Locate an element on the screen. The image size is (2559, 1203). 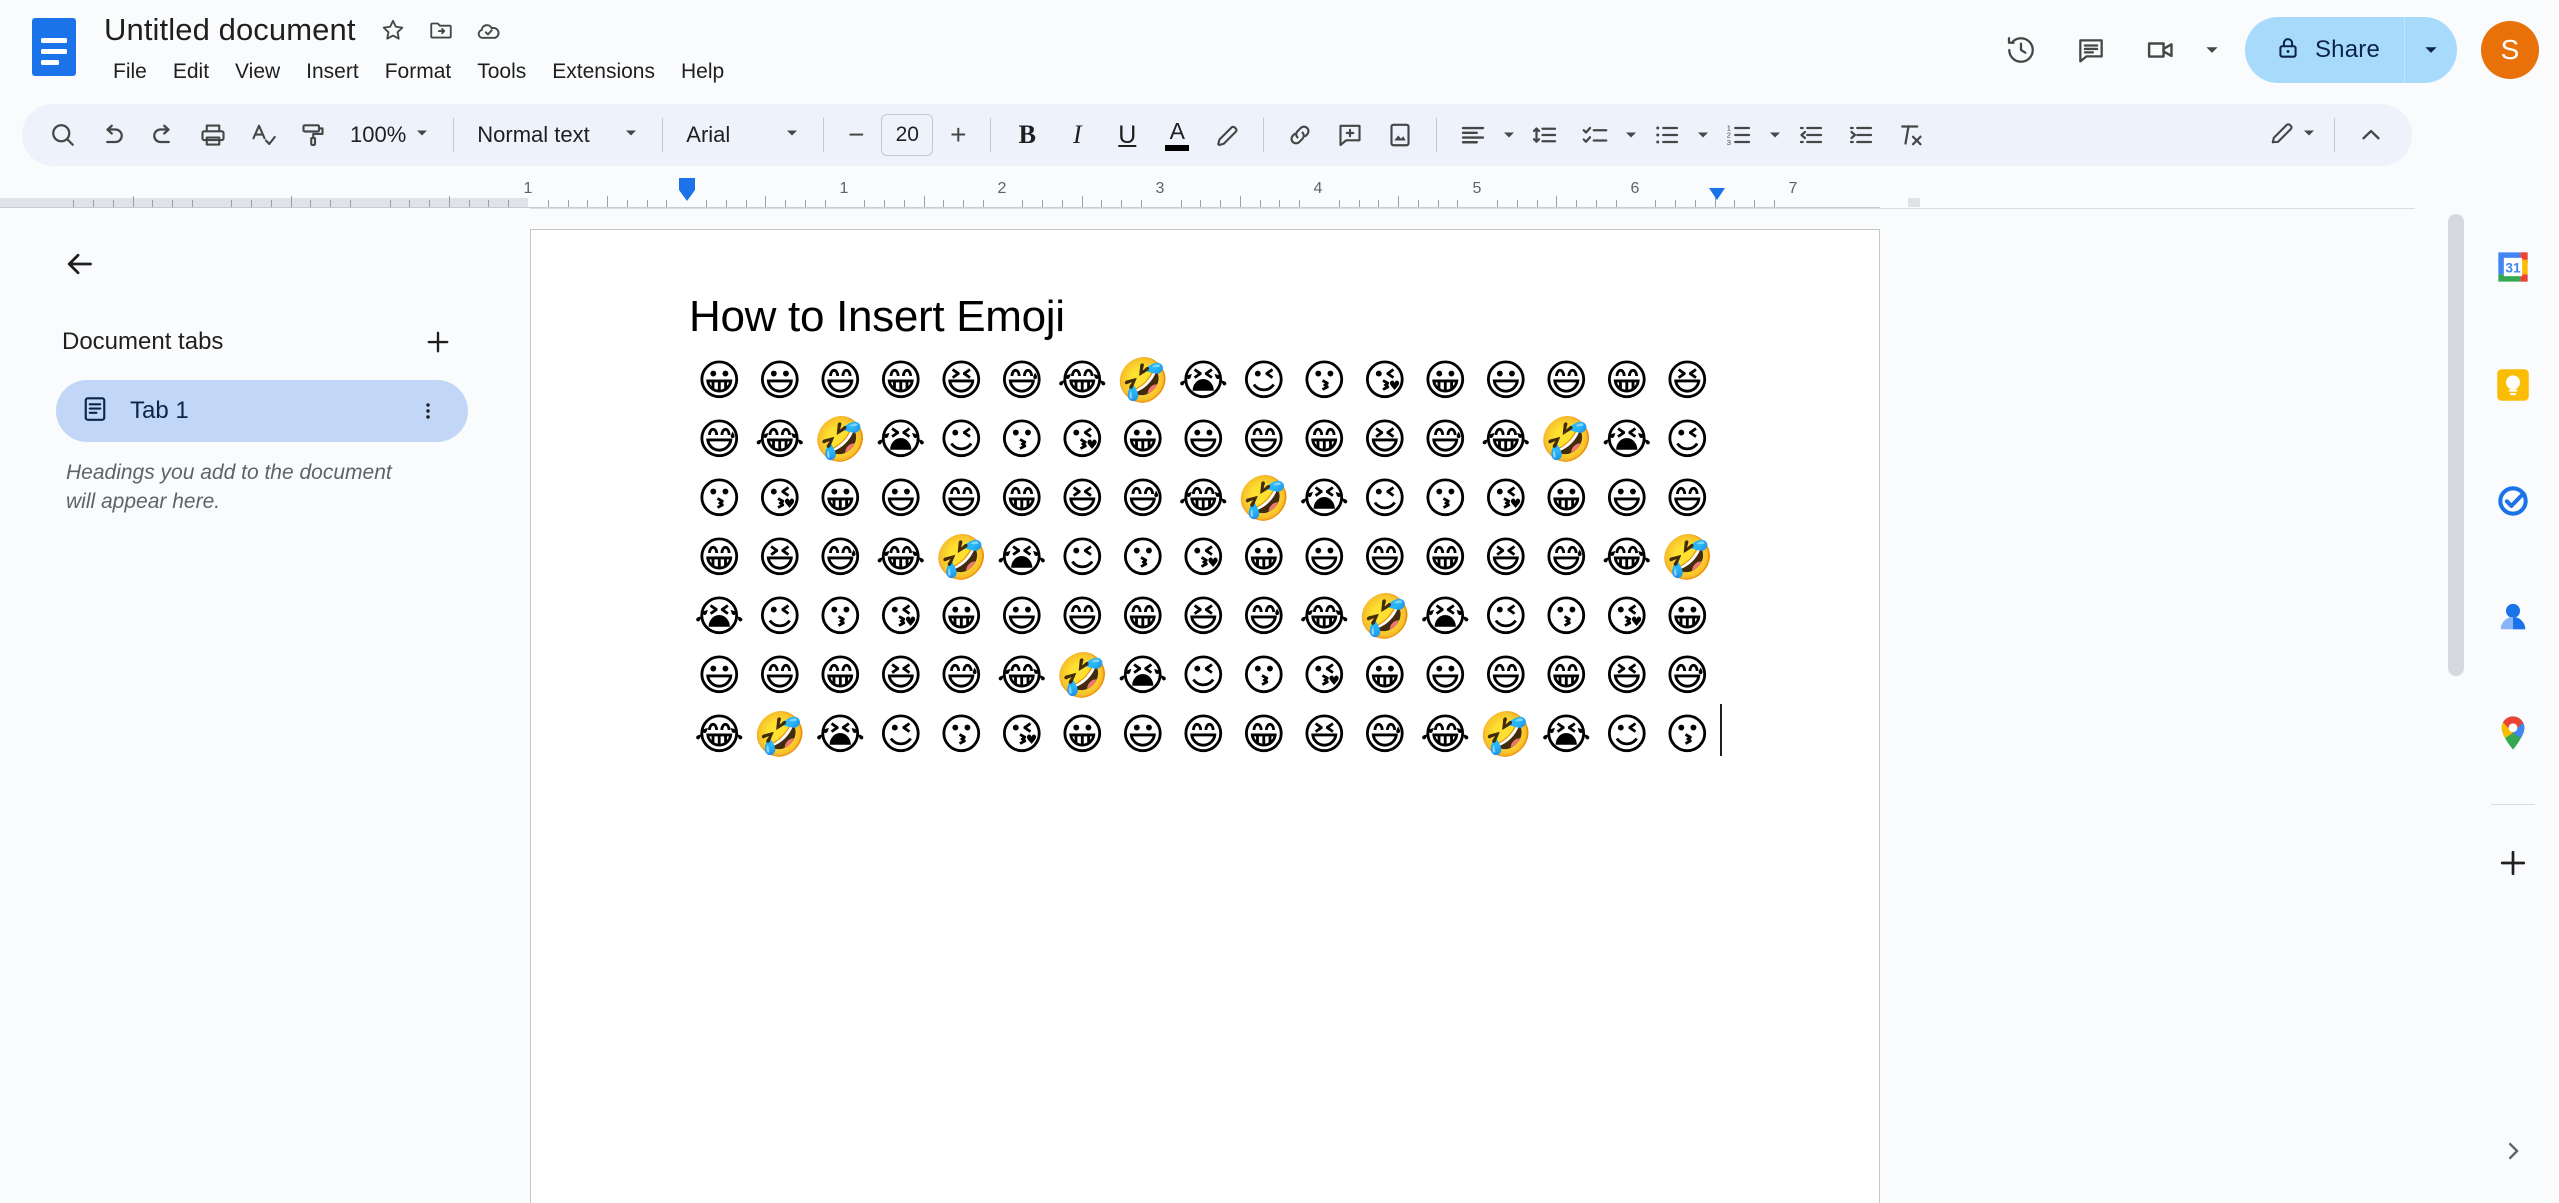
cloud-saved-icon is located at coordinates (489, 30).